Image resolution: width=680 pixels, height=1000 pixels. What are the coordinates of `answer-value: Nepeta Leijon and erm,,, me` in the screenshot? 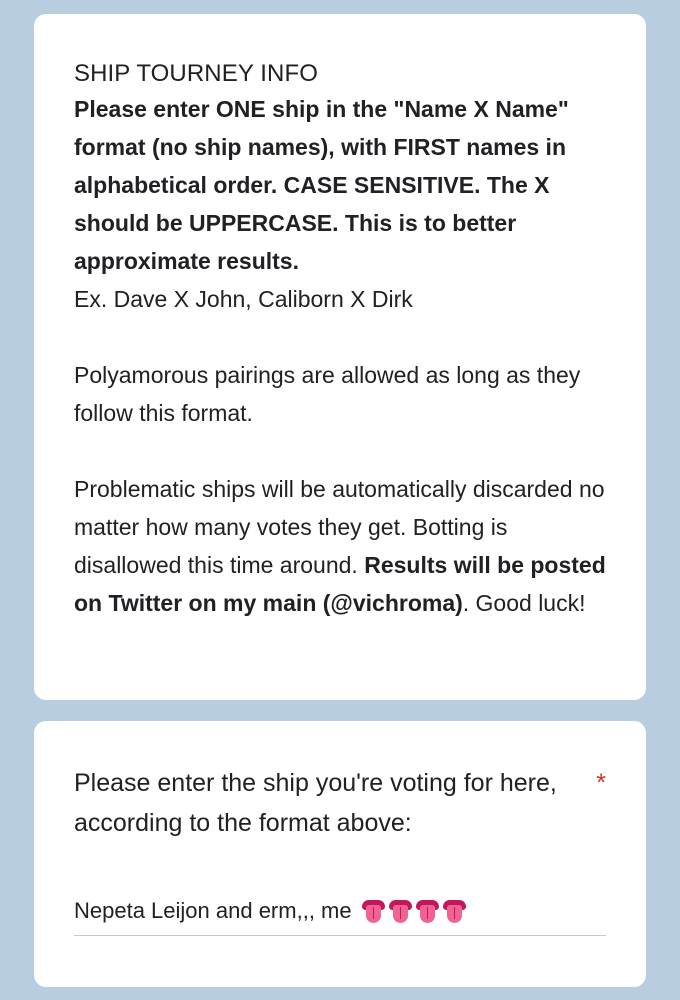 It's located at (213, 910).